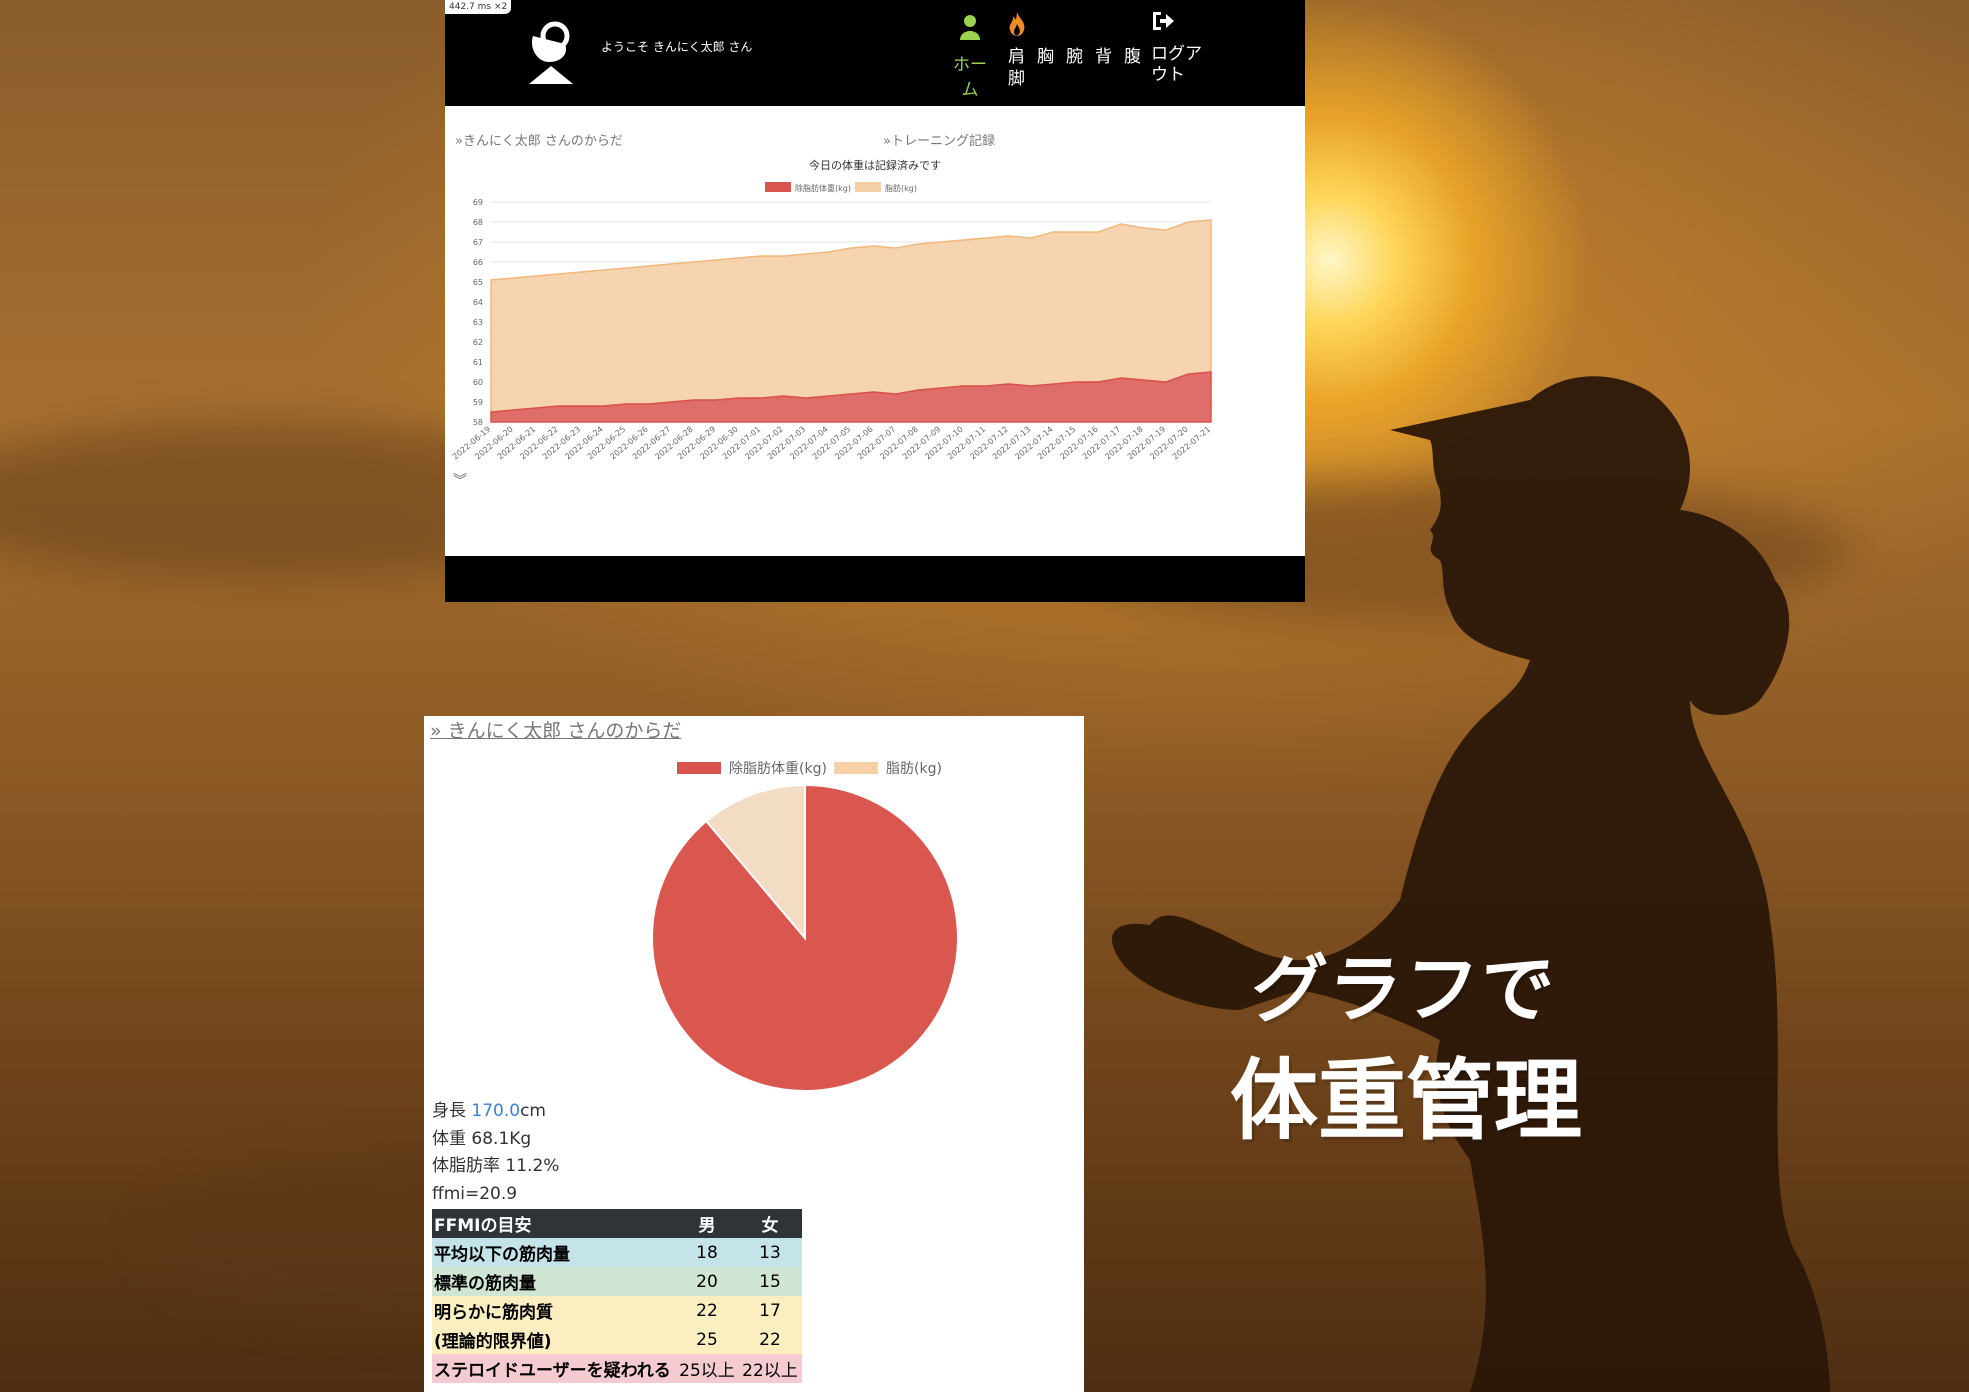  I want to click on table-row: ステロイドユーザーを疑われる 25以上 22以上, so click(617, 1368).